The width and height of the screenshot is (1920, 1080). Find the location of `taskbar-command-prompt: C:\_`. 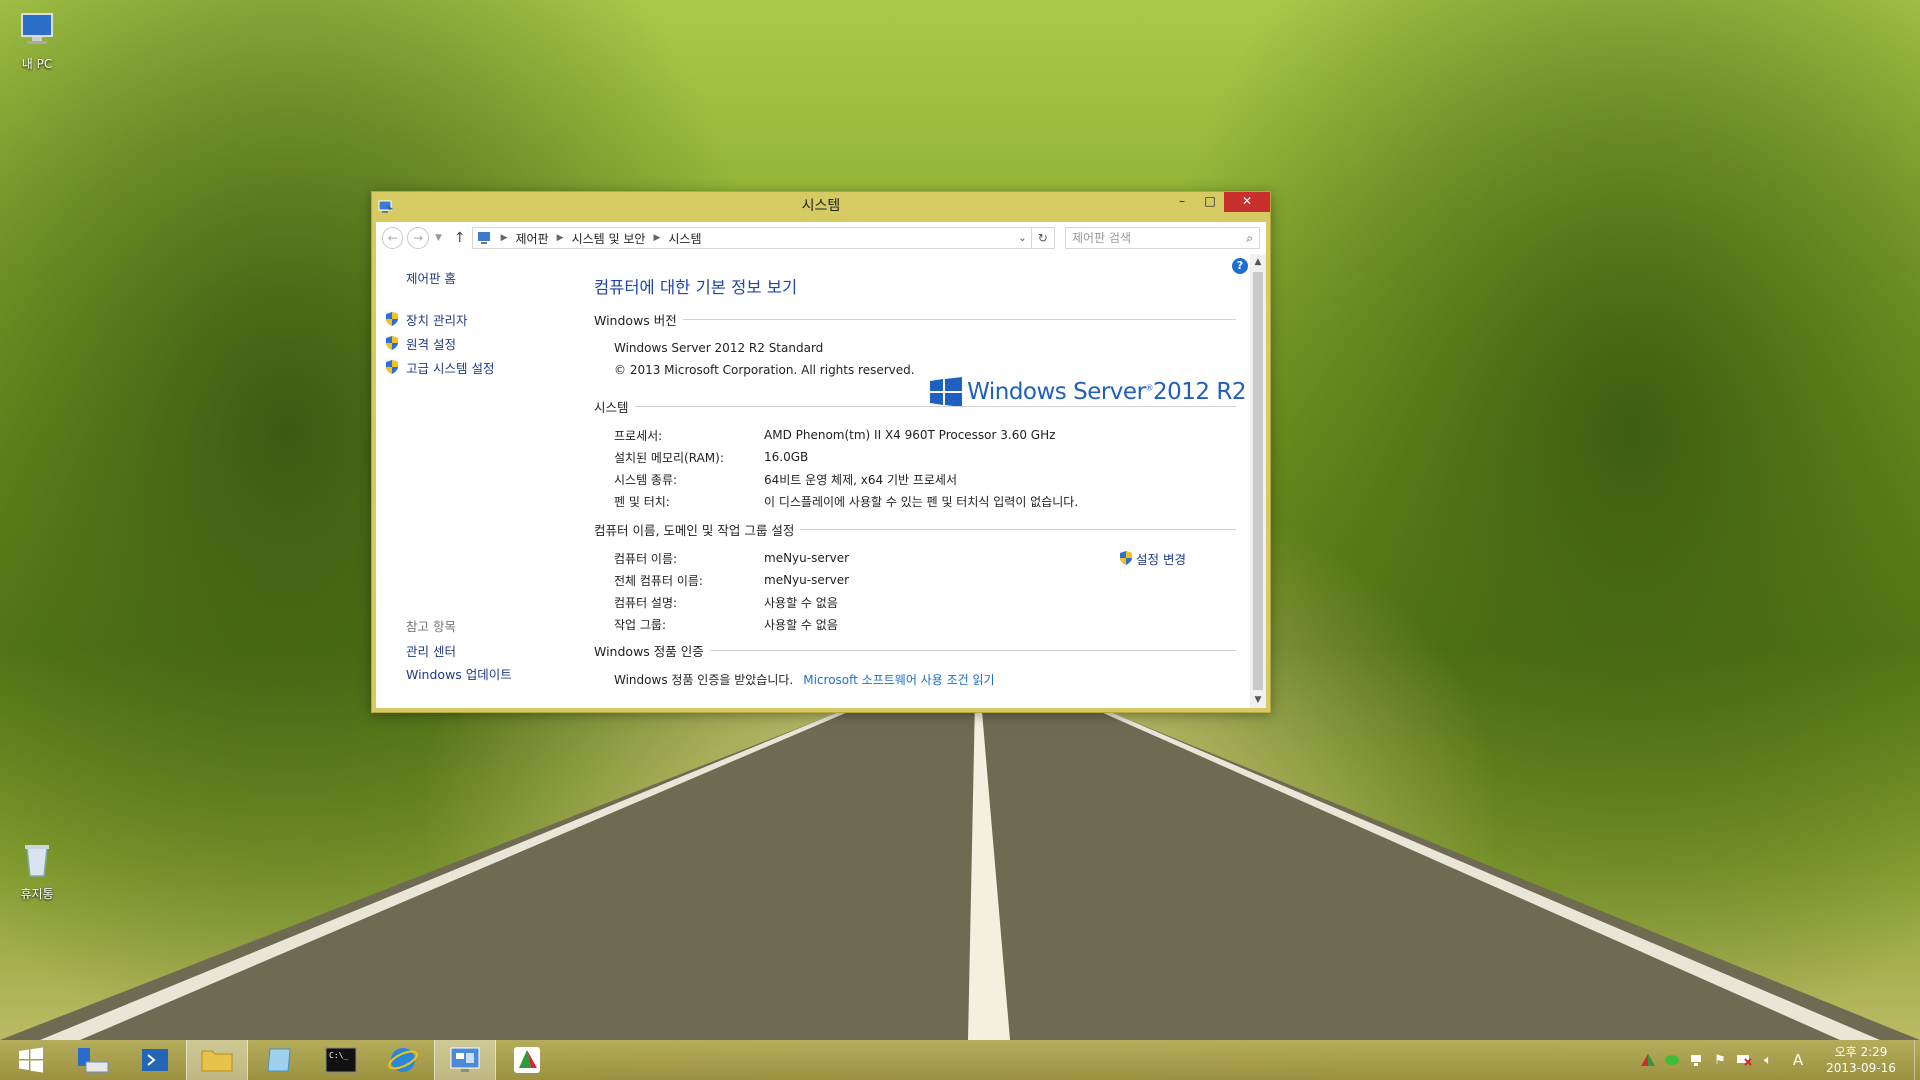

taskbar-command-prompt: C:\_ is located at coordinates (341, 1060).